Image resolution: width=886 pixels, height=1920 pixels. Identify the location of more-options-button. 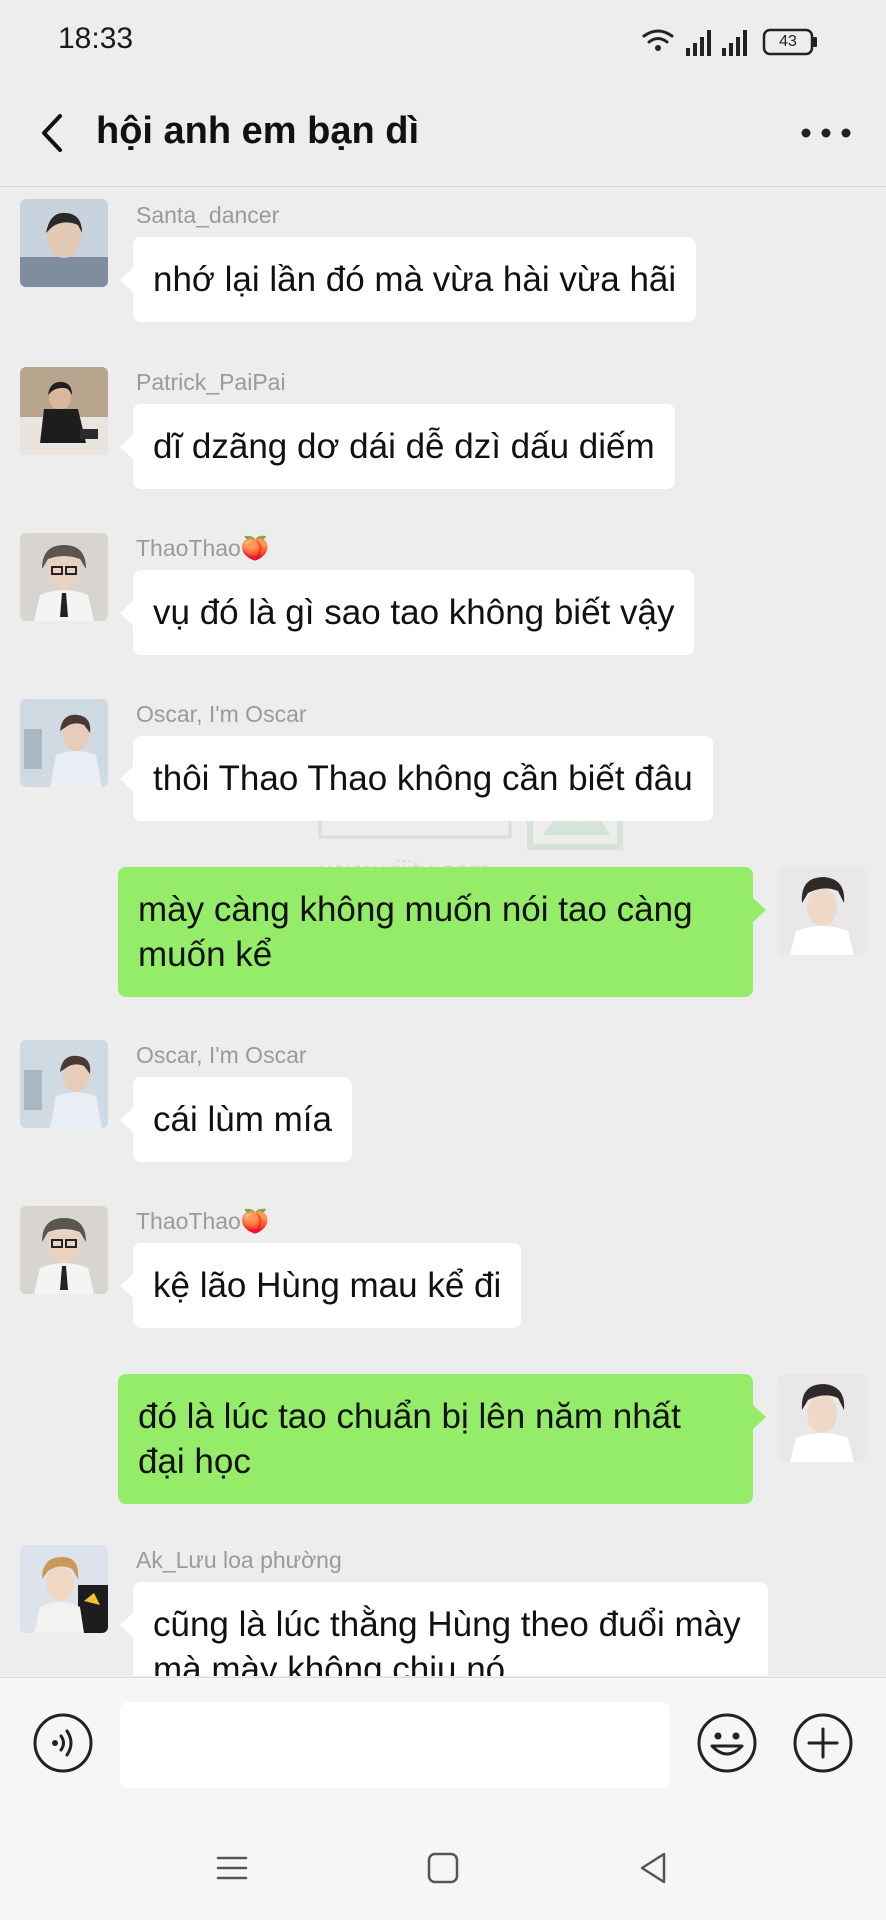
(826, 133).